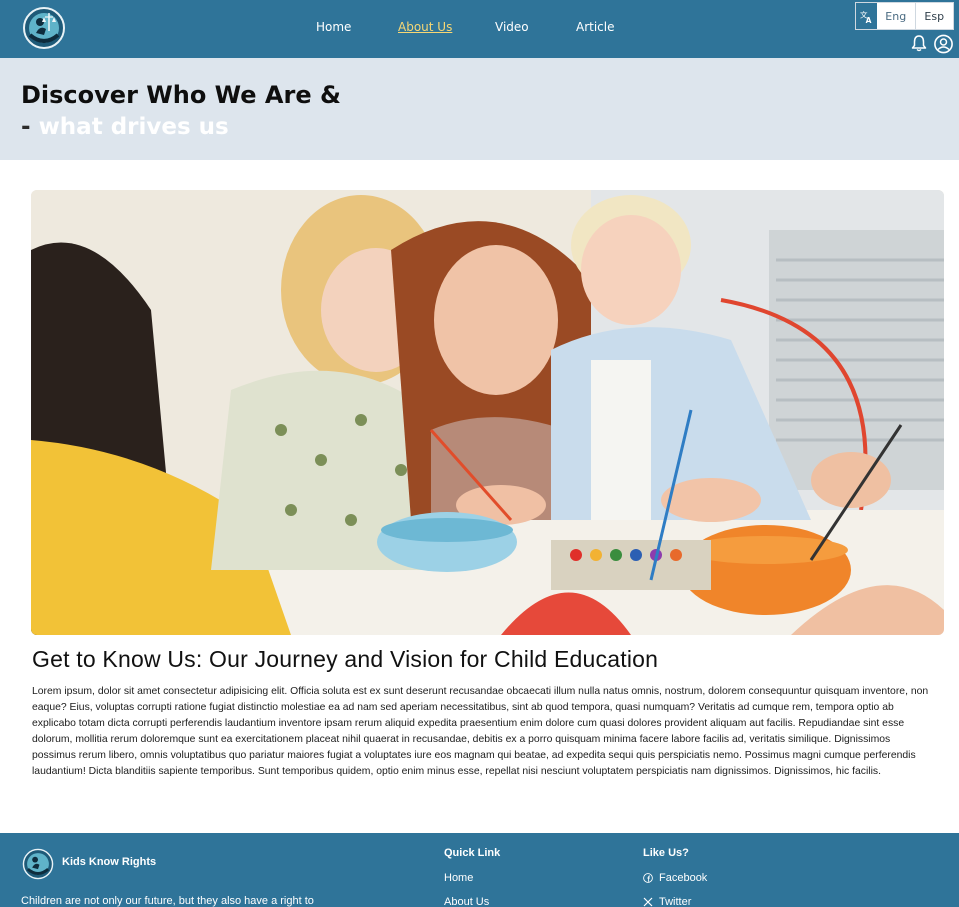  What do you see at coordinates (466, 901) in the screenshot?
I see `footer-link-about-us: About Us` at bounding box center [466, 901].